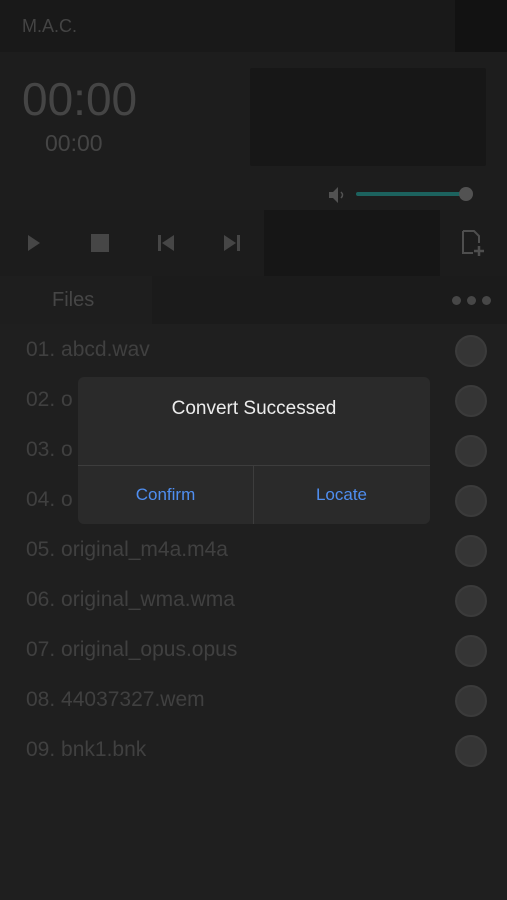  I want to click on confirm-button: Confirm, so click(165, 495).